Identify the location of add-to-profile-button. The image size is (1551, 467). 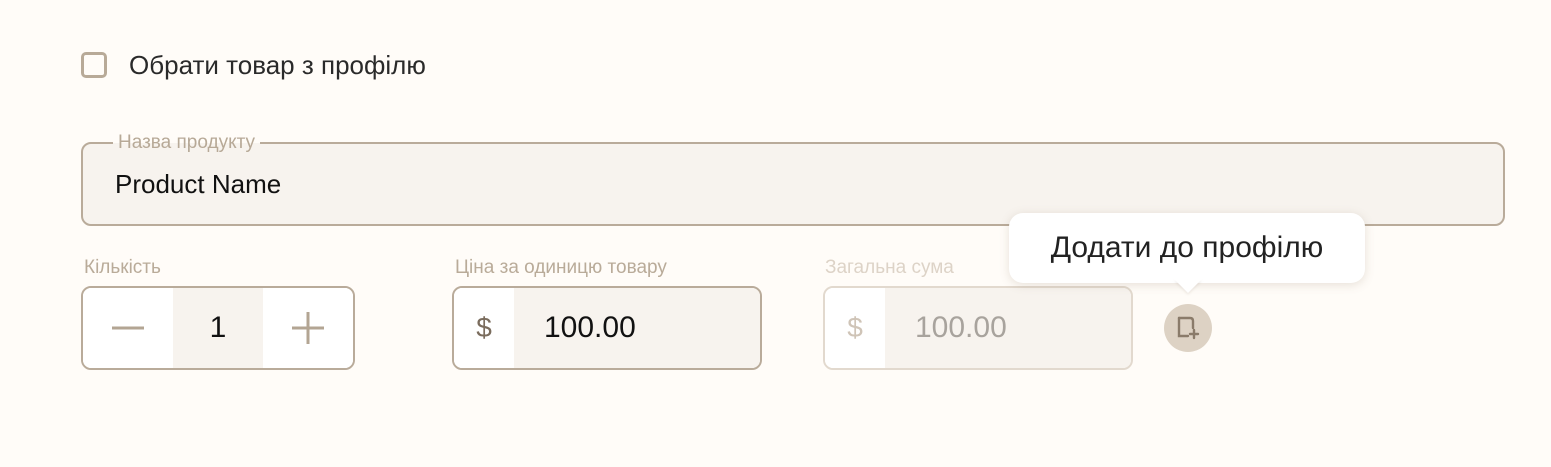
(1188, 328).